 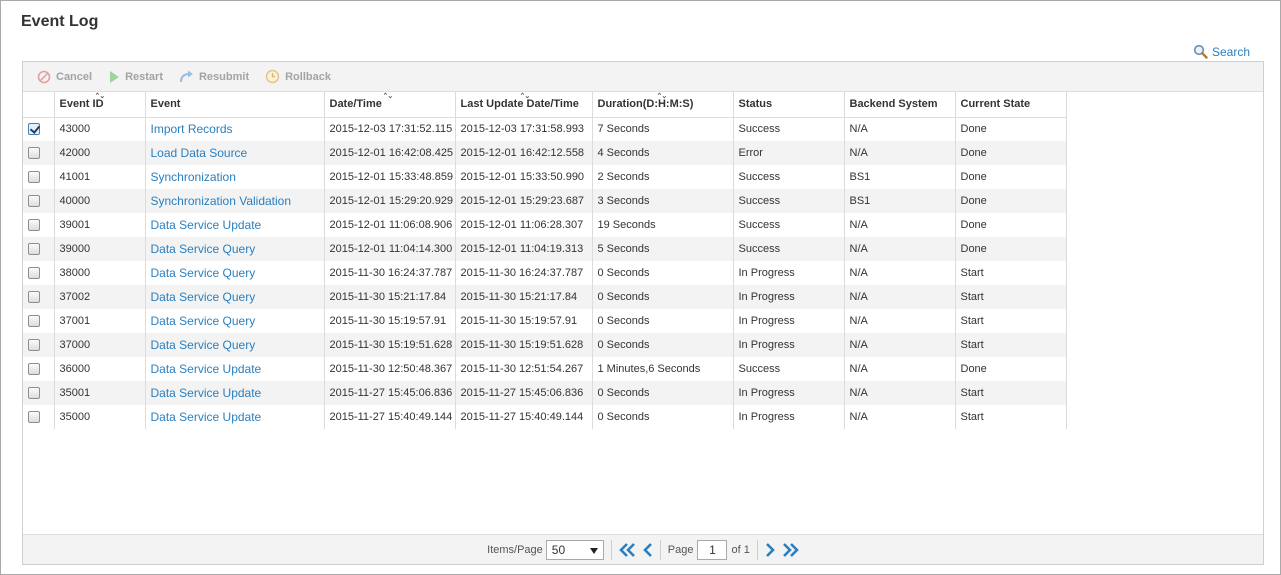 I want to click on resubmit-button: Resubmit, so click(x=214, y=77).